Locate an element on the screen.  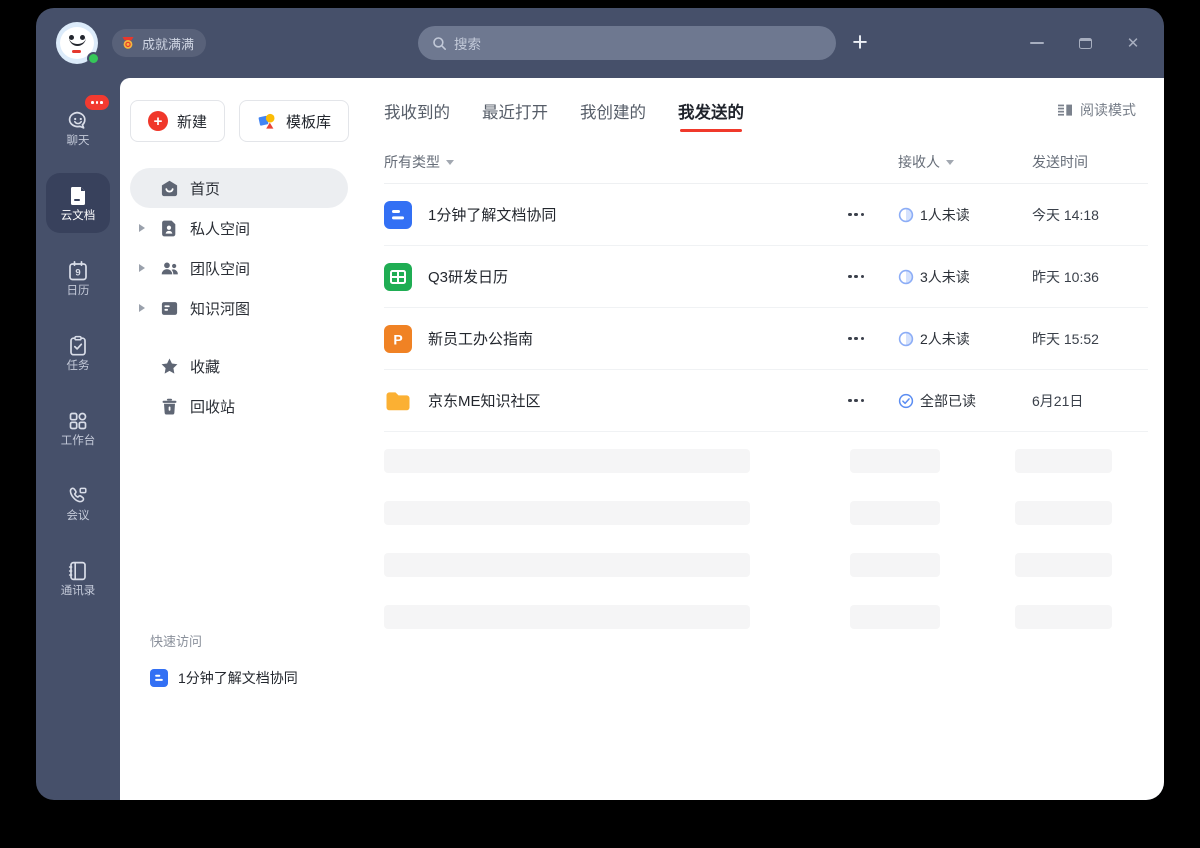
sent-time: 昨天 15:52 is located at coordinates (1065, 338).